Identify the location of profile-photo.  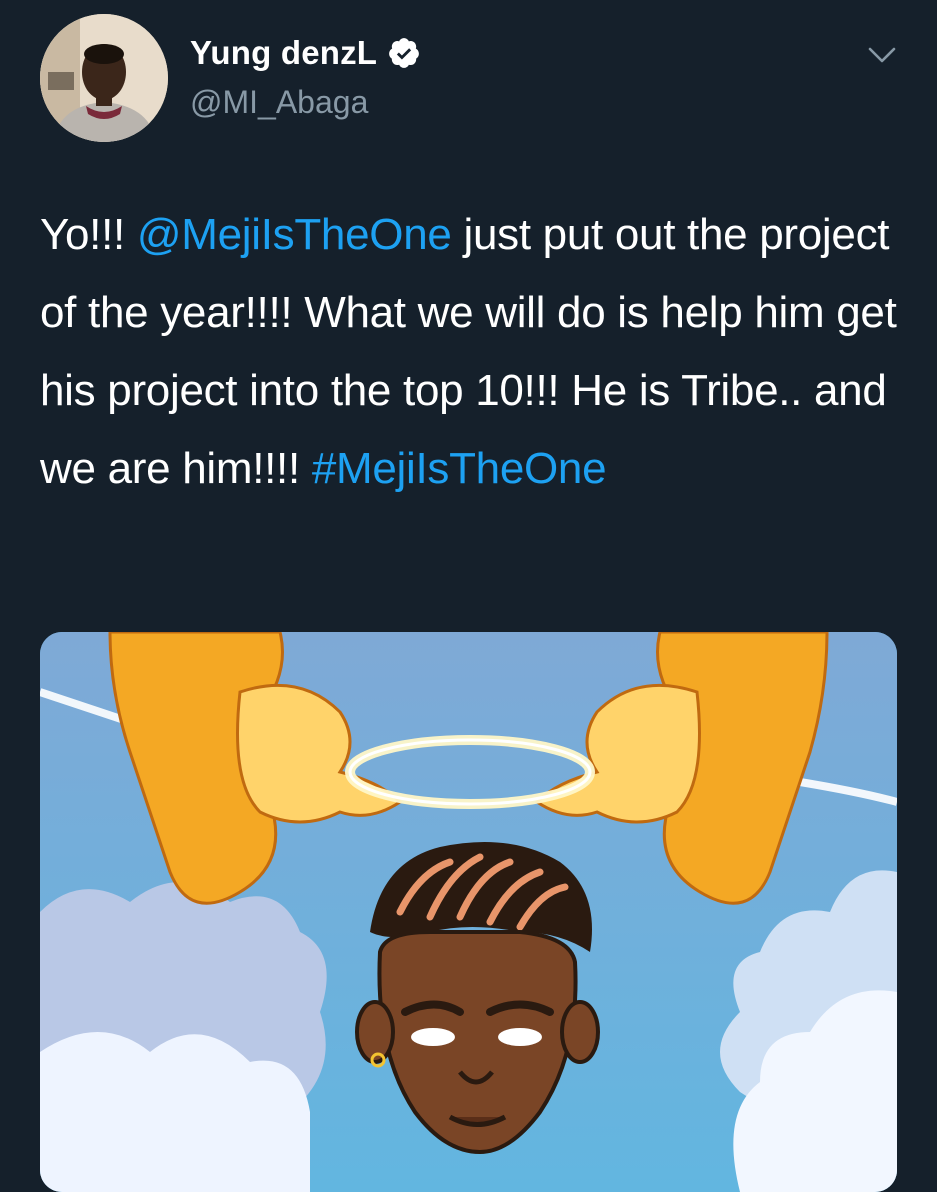
(104, 78).